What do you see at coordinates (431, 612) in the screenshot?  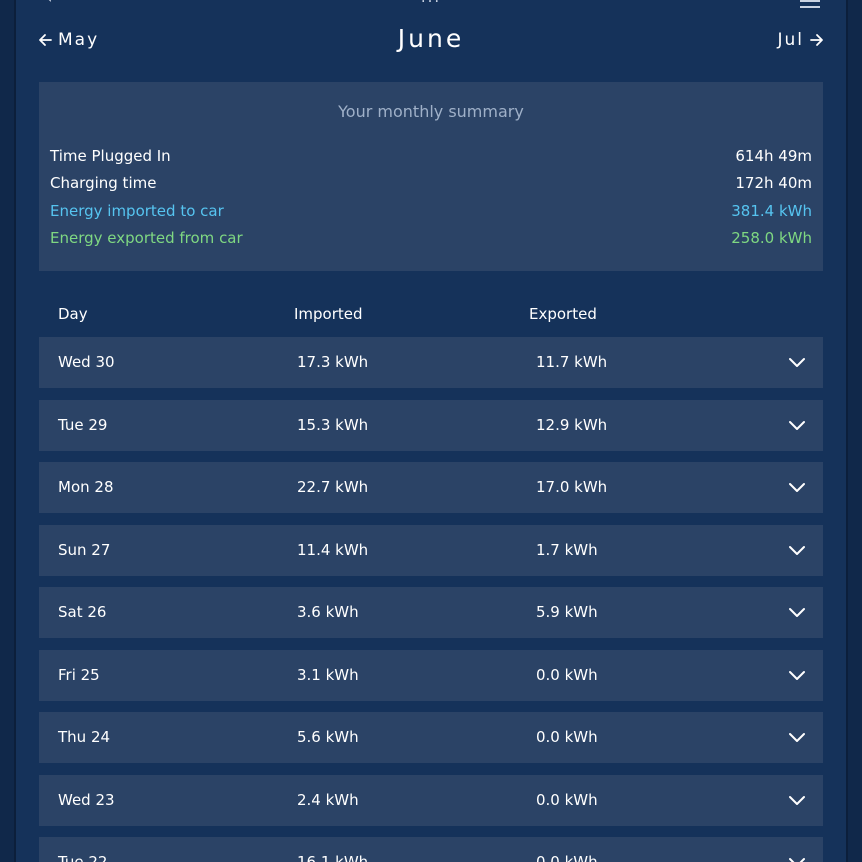 I see `table-row: Sat 26 3.6 kWh 5.9 kWh` at bounding box center [431, 612].